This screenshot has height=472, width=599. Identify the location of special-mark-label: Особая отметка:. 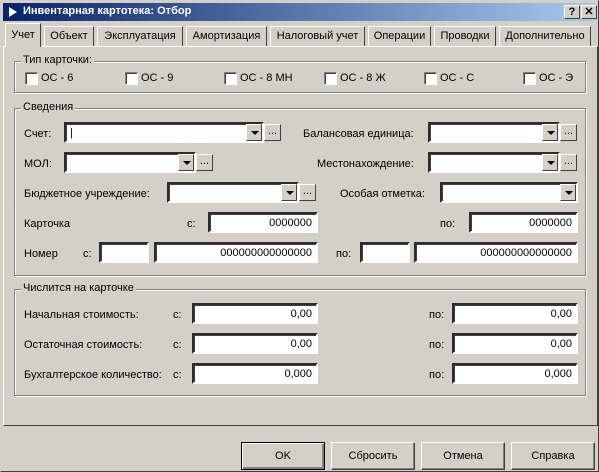
(382, 194).